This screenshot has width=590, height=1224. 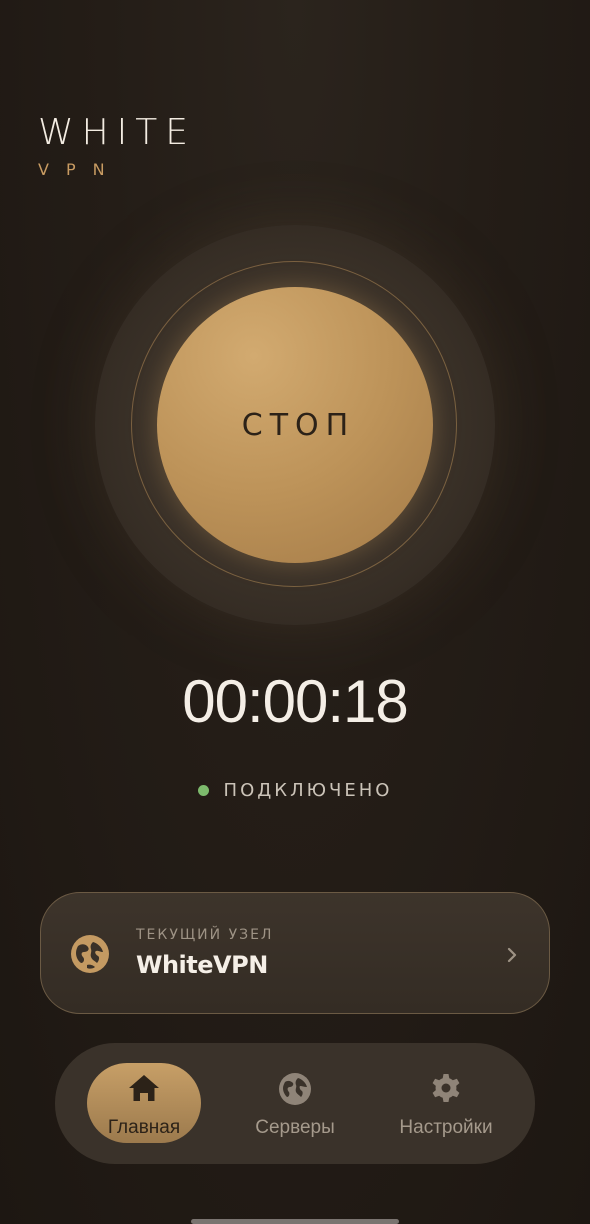 I want to click on bottom-navigation: Главная Серверы Настройки, so click(x=295, y=1103).